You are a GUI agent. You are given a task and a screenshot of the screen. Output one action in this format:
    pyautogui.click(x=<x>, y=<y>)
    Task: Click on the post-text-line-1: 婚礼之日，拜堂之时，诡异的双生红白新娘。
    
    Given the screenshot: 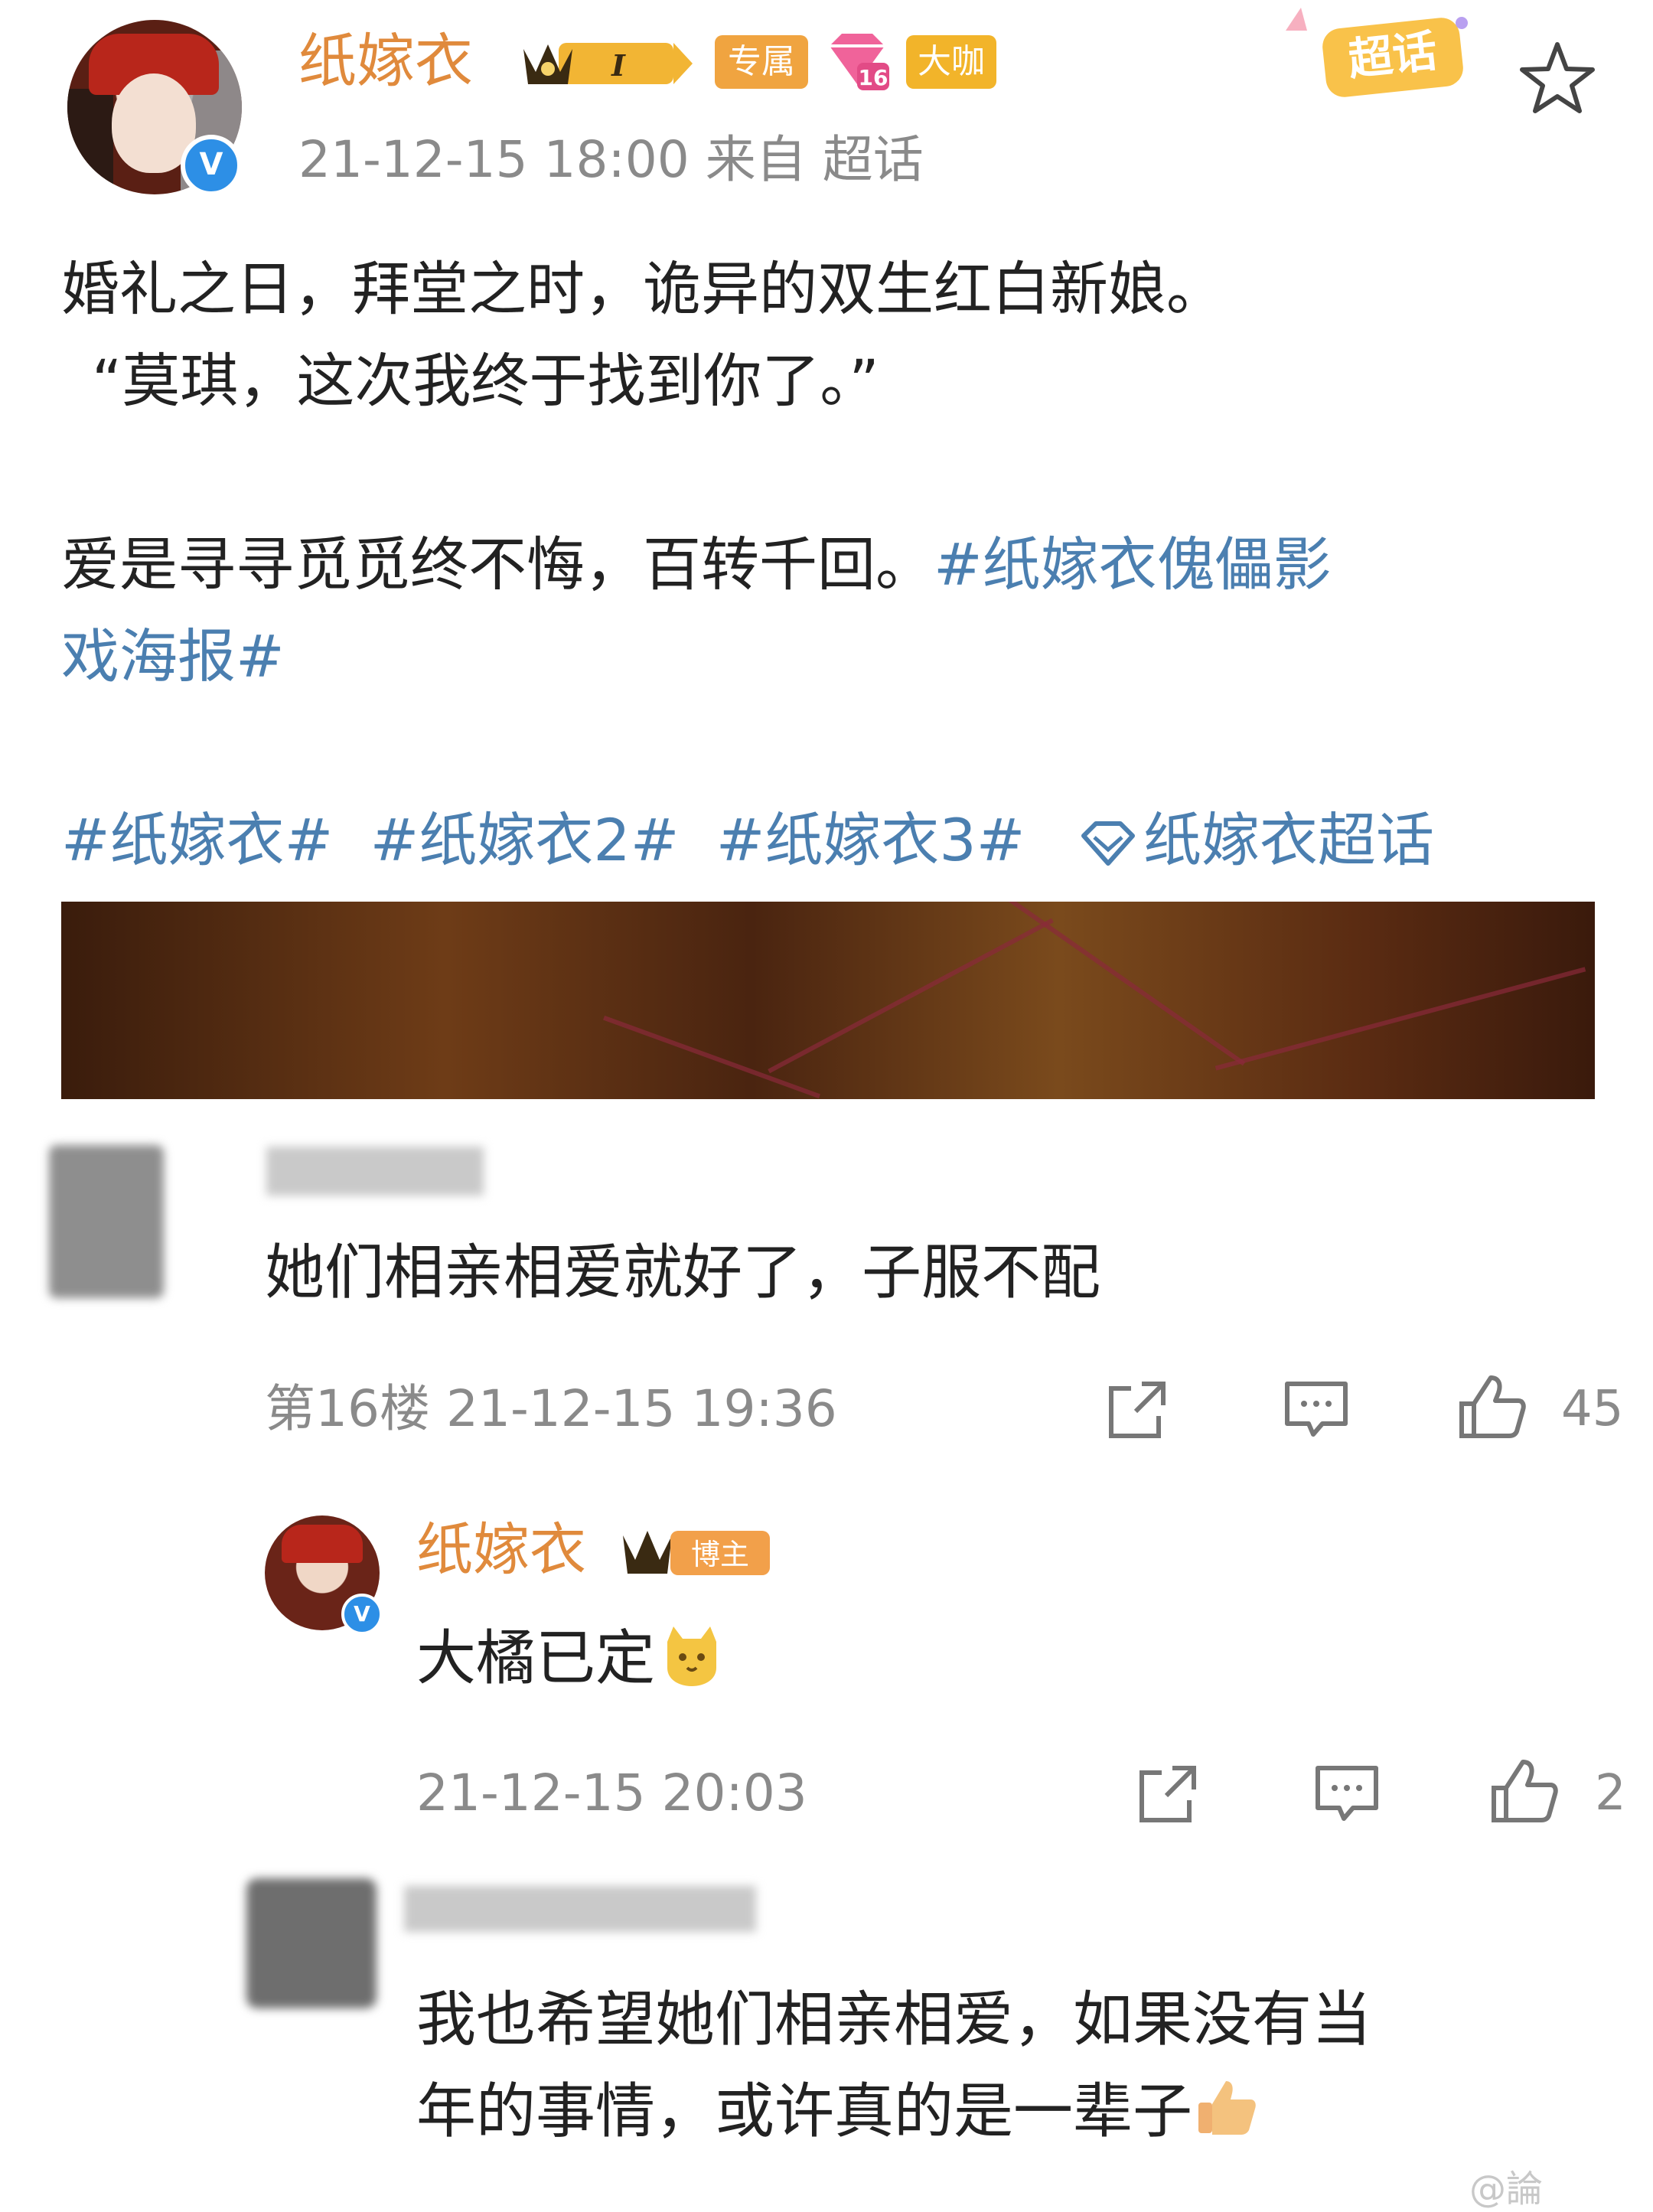 What is the action you would take?
    pyautogui.click(x=642, y=289)
    